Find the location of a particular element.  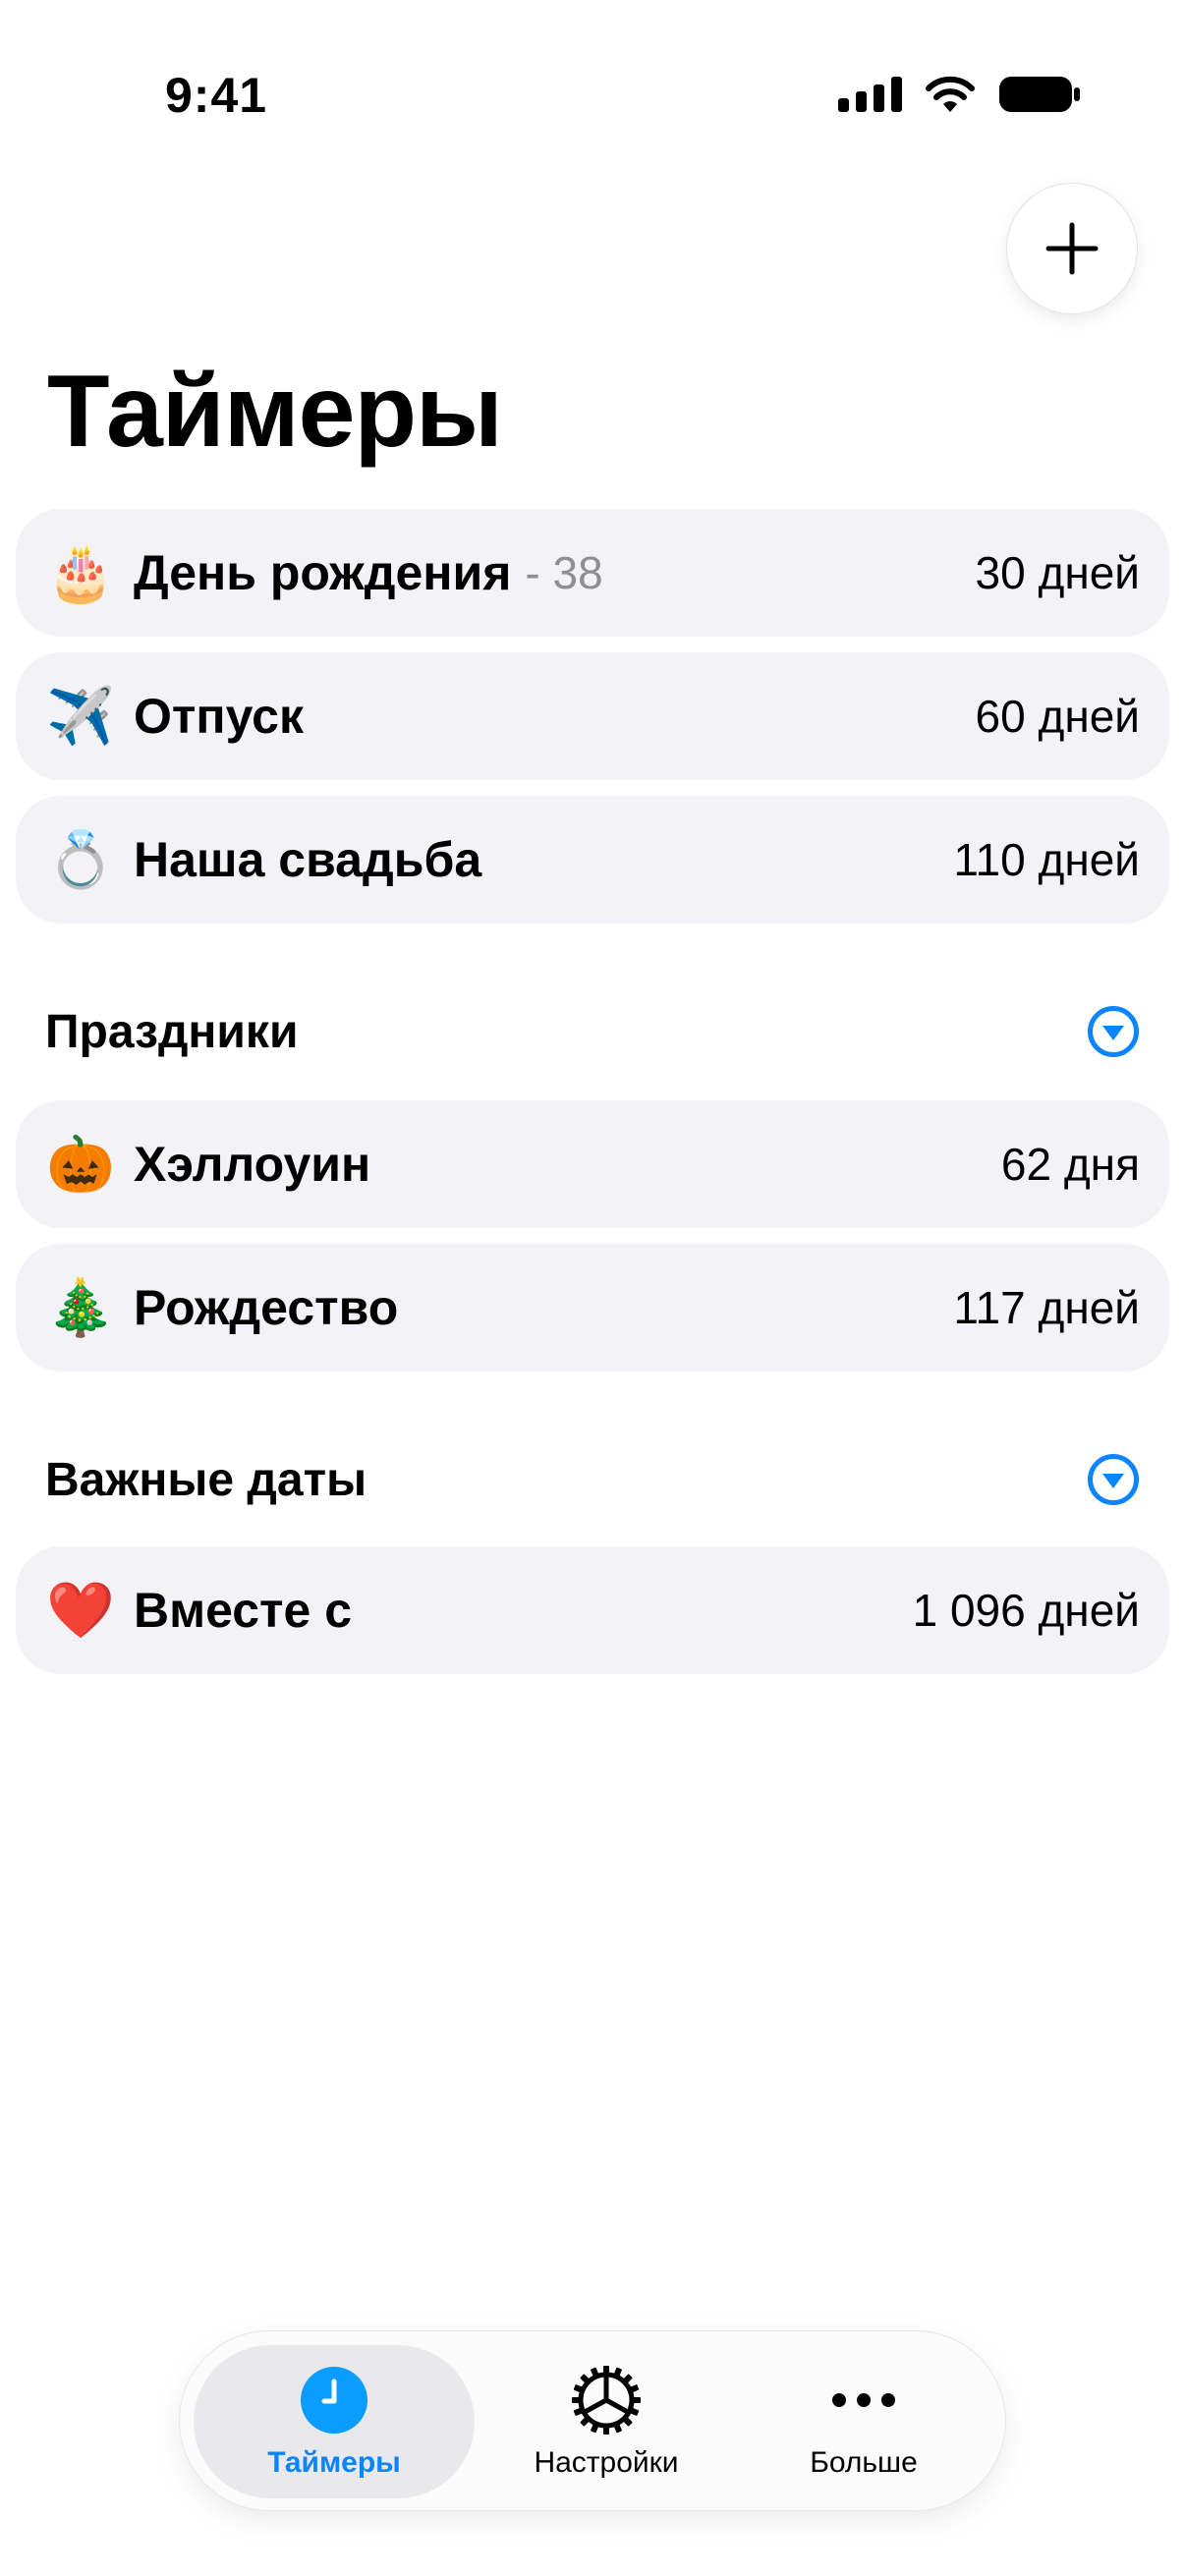

plus-icon is located at coordinates (1072, 248).